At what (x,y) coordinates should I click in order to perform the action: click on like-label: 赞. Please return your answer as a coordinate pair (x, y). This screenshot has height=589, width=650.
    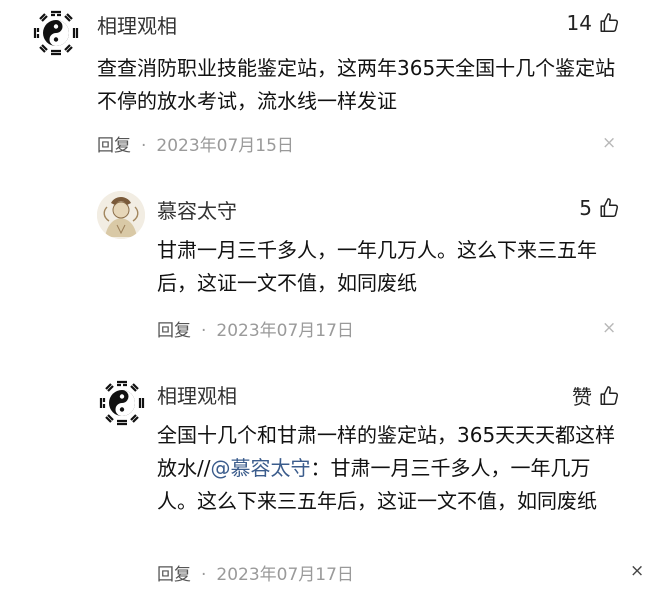
    Looking at the image, I should click on (582, 397).